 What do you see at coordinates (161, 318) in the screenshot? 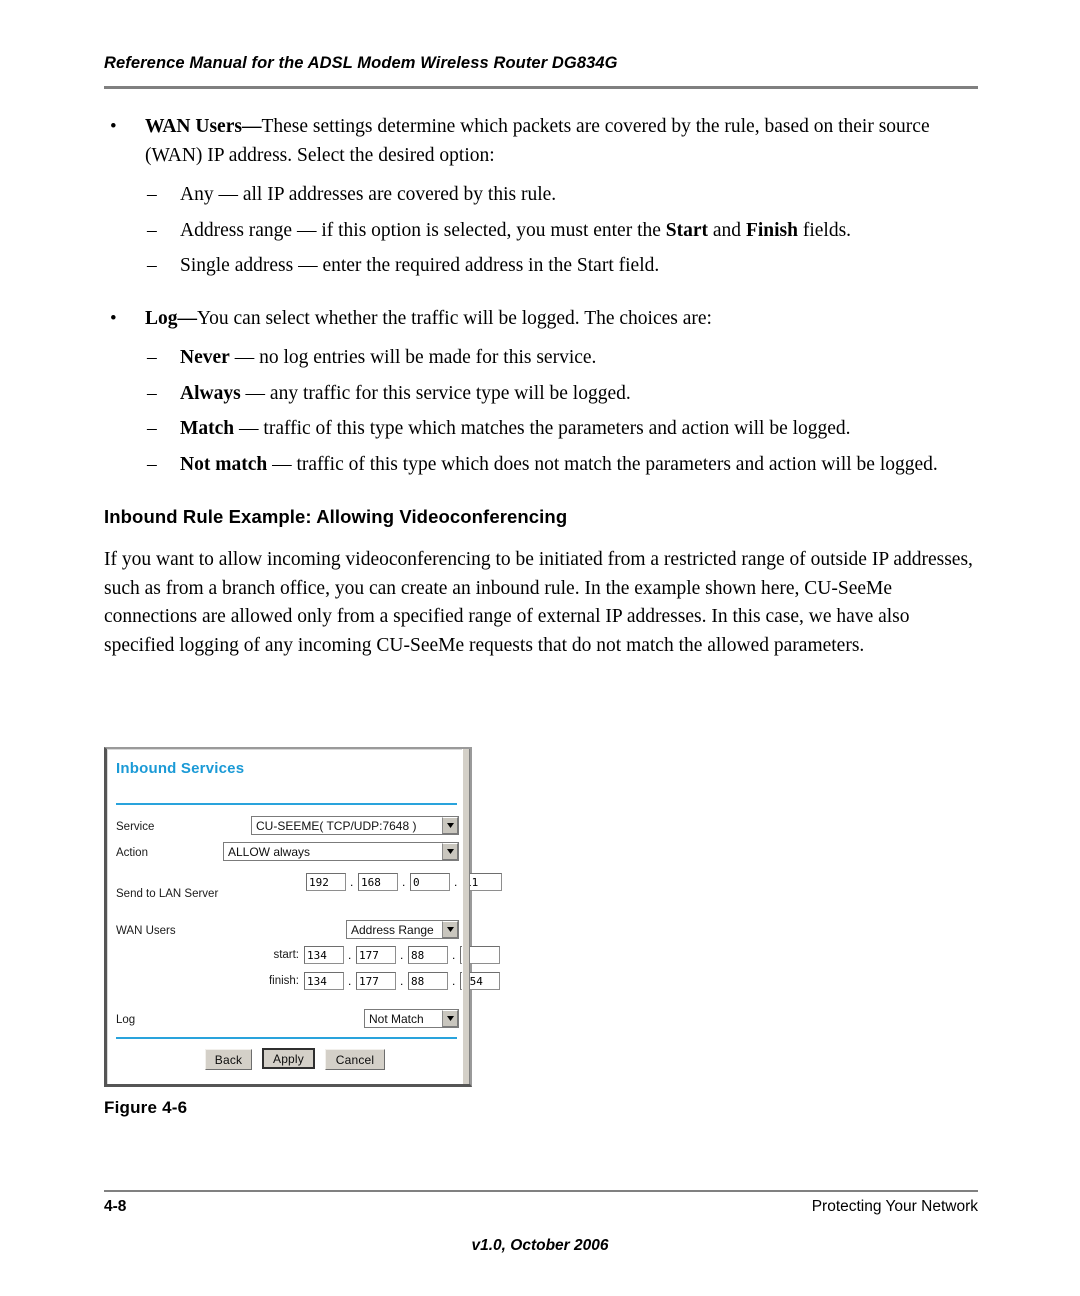
I see `term-log: Log` at bounding box center [161, 318].